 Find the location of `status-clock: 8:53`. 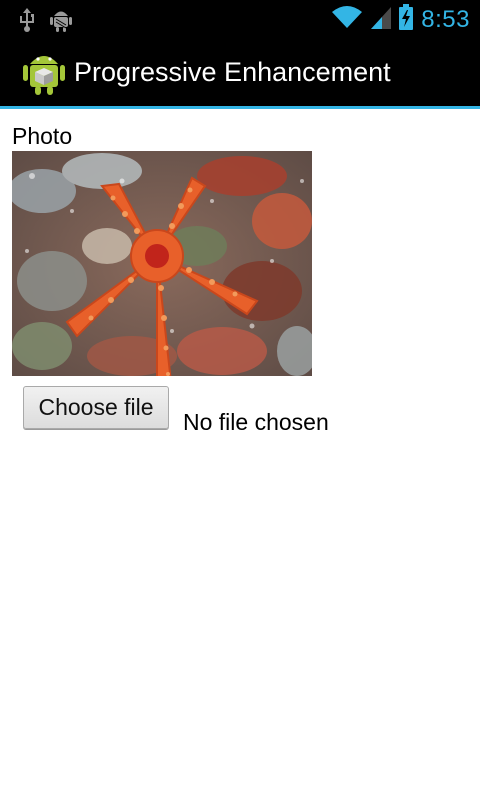

status-clock: 8:53 is located at coordinates (445, 19).